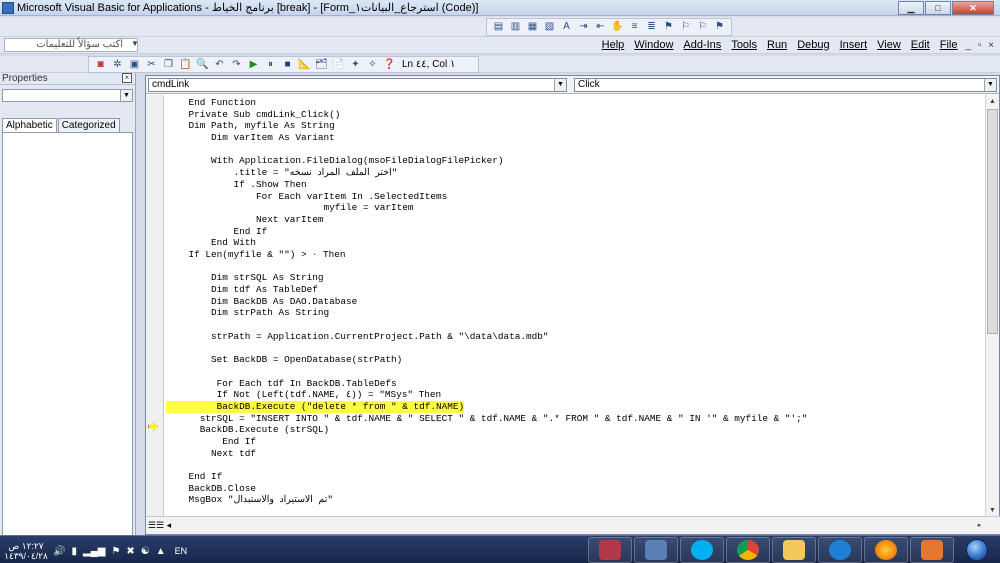 The width and height of the screenshot is (1000, 563). What do you see at coordinates (59, 551) in the screenshot?
I see `volume-icon: 🔊` at bounding box center [59, 551].